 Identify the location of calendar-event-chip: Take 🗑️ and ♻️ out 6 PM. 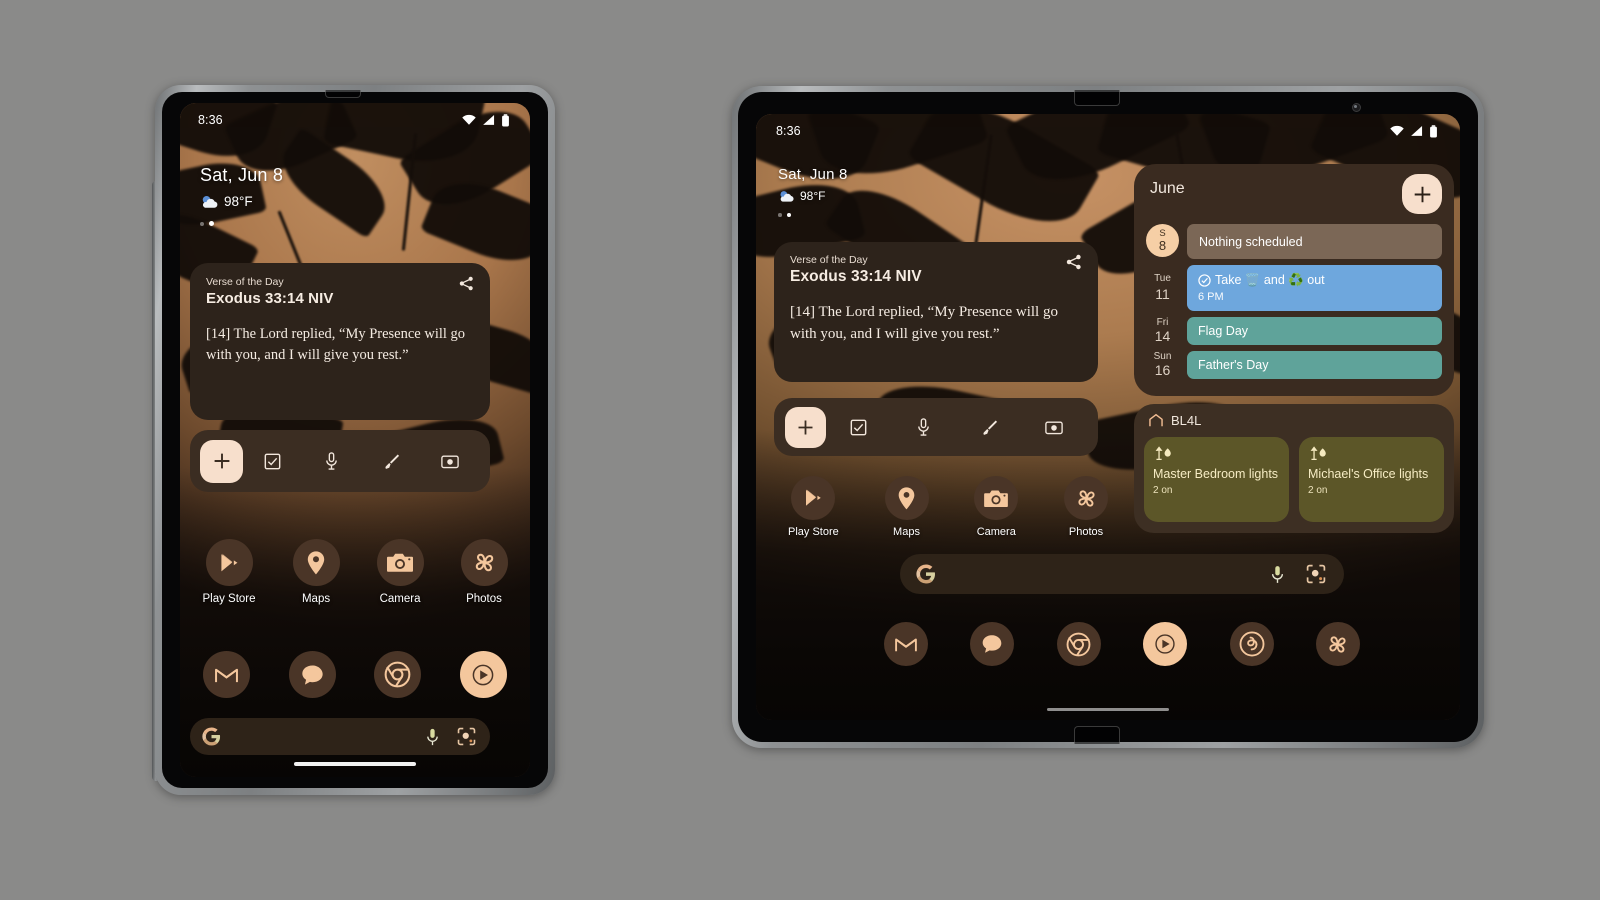
(1314, 288).